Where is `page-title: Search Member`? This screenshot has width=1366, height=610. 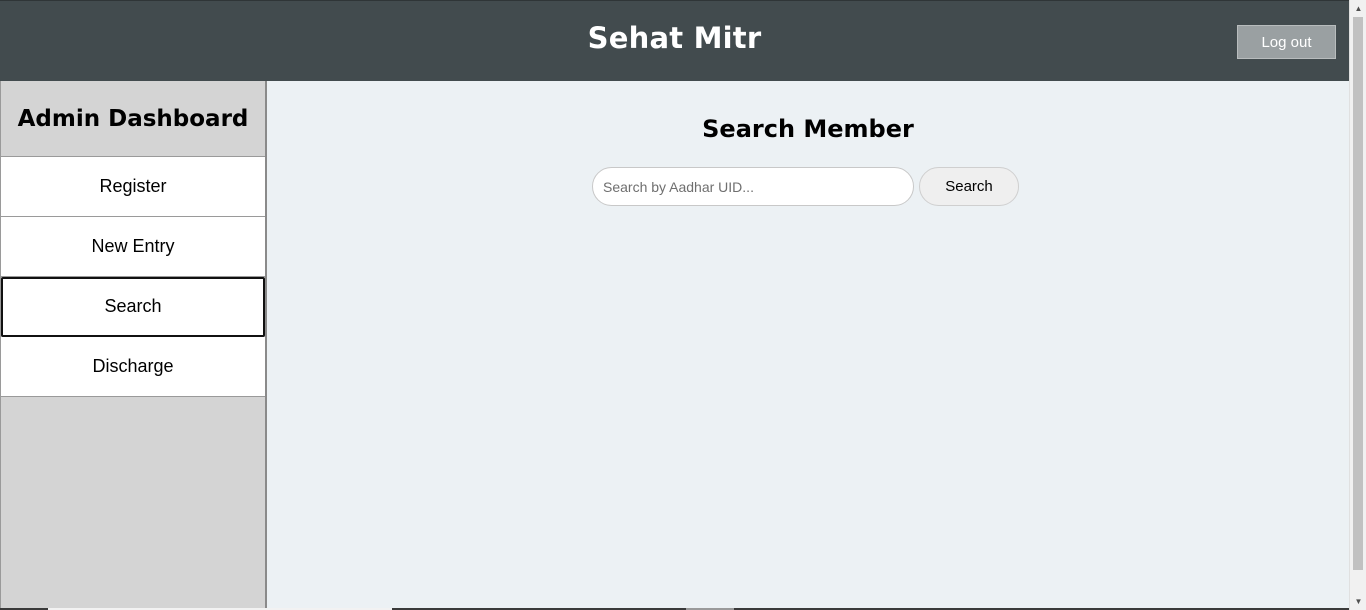 page-title: Search Member is located at coordinates (808, 129).